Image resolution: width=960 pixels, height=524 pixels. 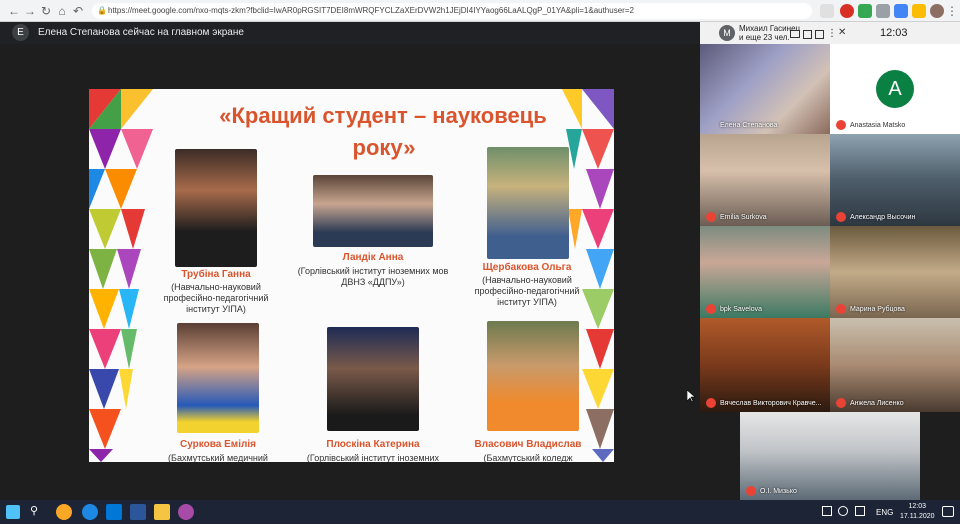 I want to click on taskbar-clock: 12:03 17.11.2020, so click(x=917, y=512).